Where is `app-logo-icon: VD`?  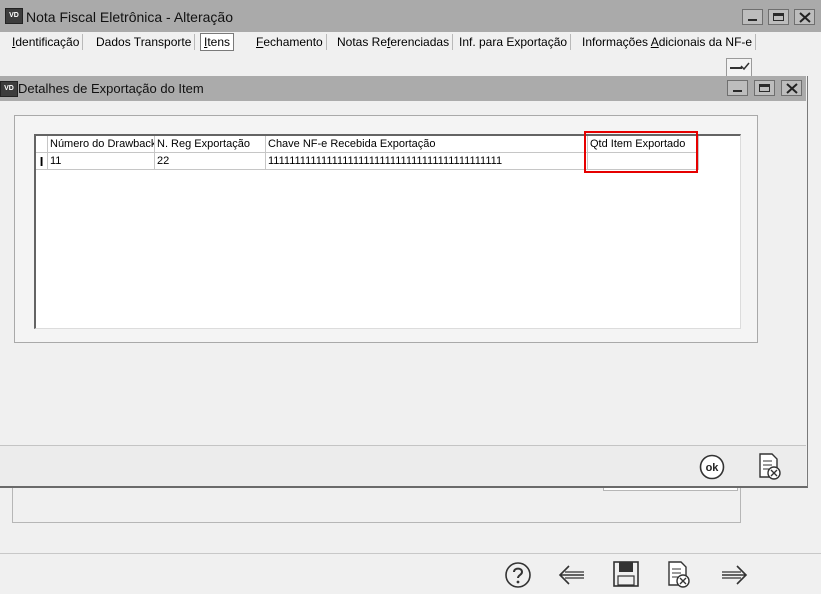 app-logo-icon: VD is located at coordinates (14, 16).